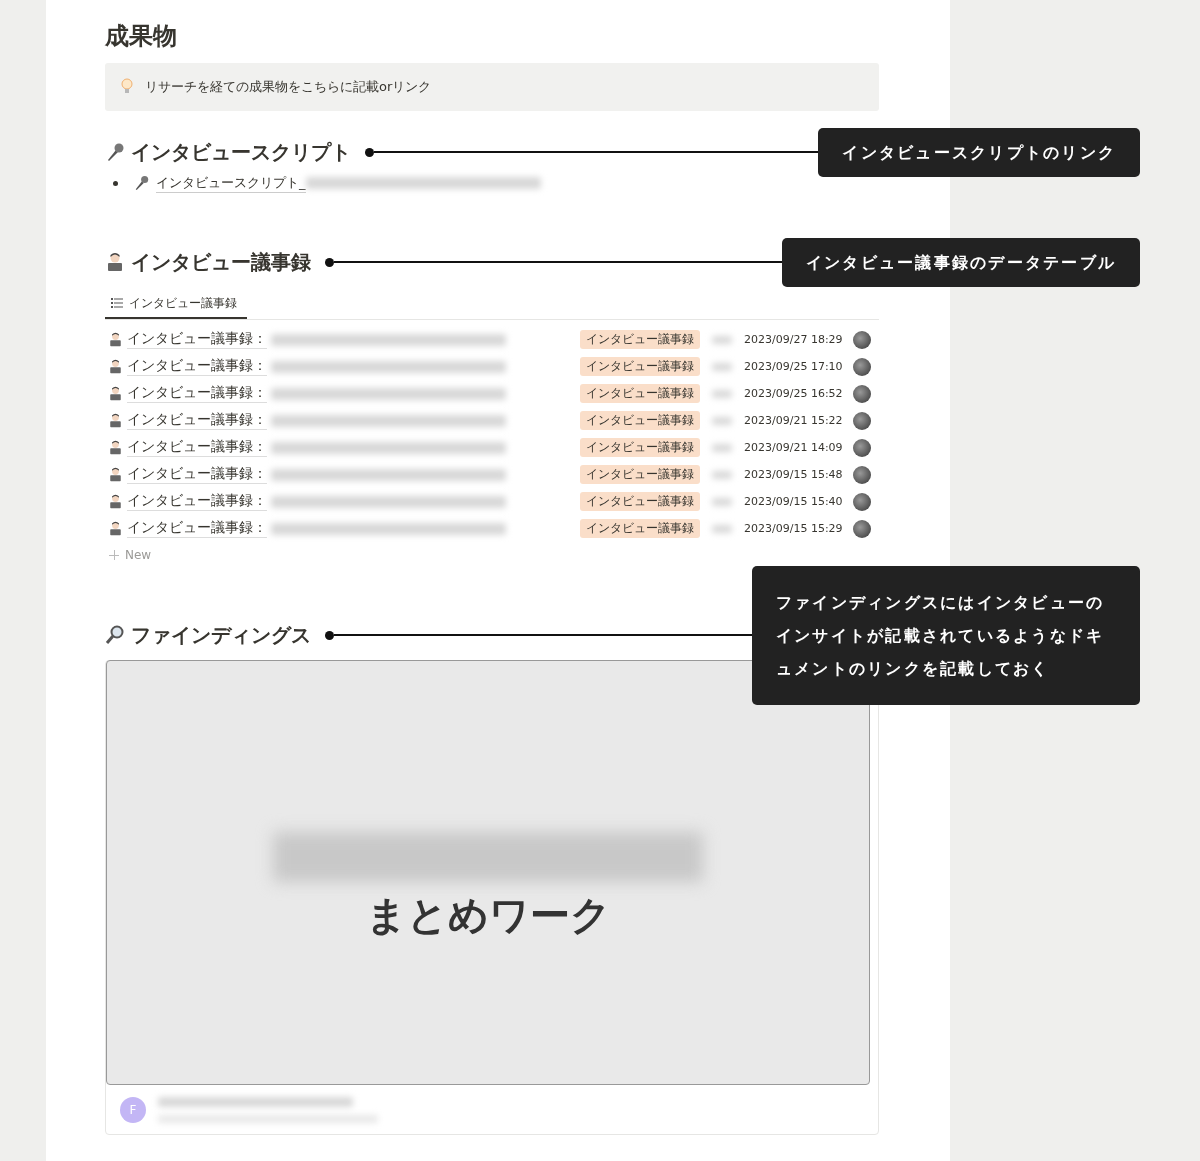 This screenshot has height=1161, width=1200. Describe the element at coordinates (793, 528) in the screenshot. I see `created-date: 2023/09/15 15:29` at that location.